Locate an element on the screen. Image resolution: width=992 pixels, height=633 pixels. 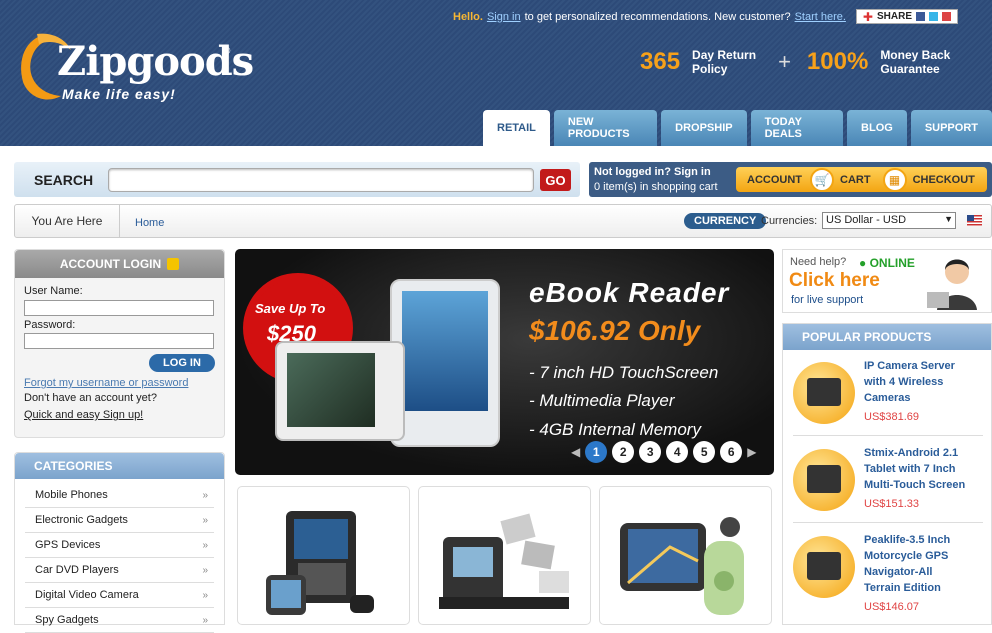
category-item: Car DVD Players » is located at coordinates (119, 570).